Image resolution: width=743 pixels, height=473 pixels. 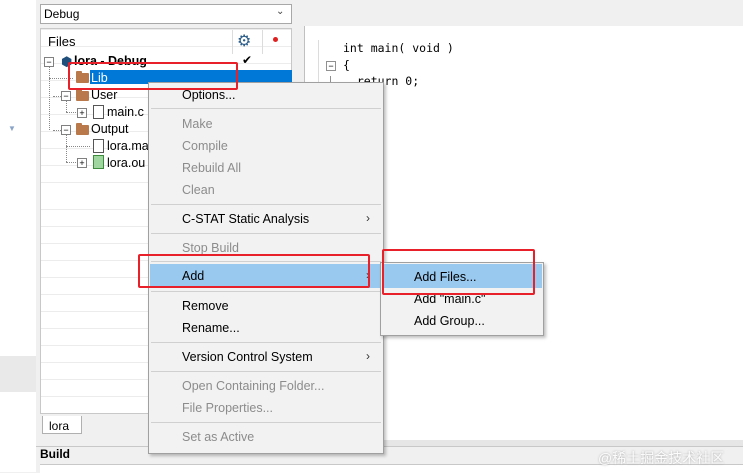 What do you see at coordinates (458, 272) in the screenshot?
I see `annotation-box-add-files` at bounding box center [458, 272].